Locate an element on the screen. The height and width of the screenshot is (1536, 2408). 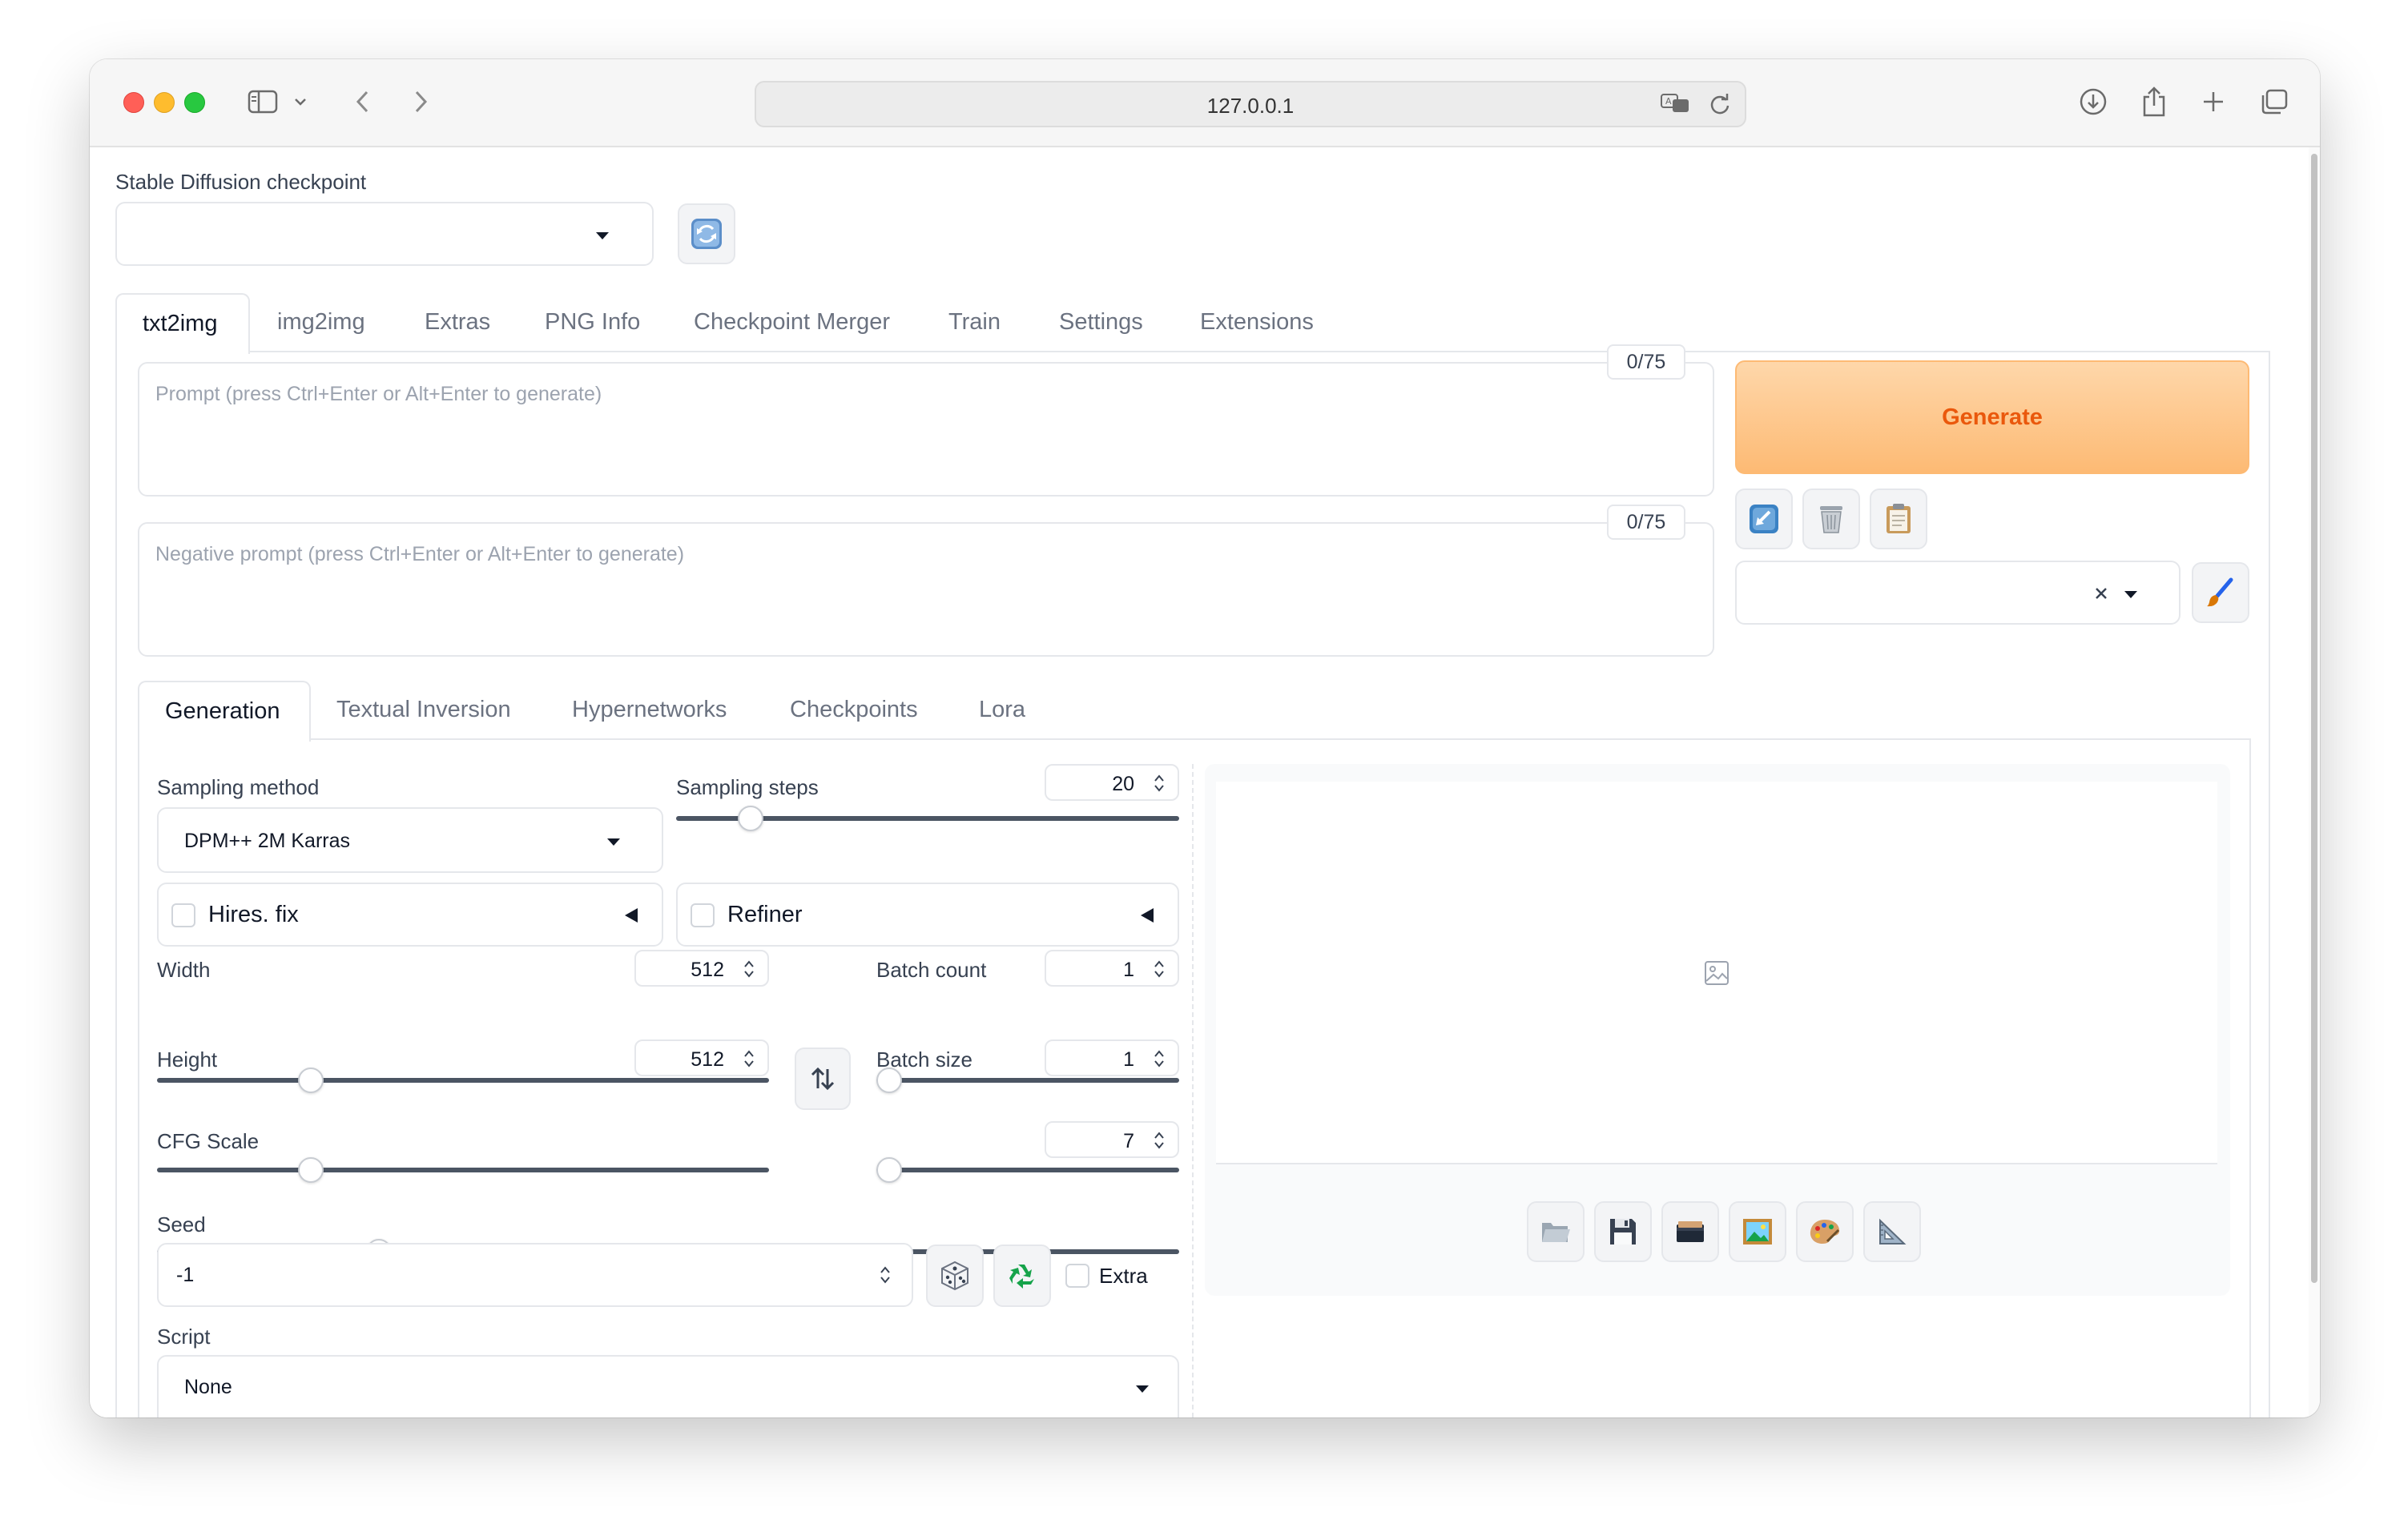
tab-generation-label: Generation is located at coordinates (222, 711).